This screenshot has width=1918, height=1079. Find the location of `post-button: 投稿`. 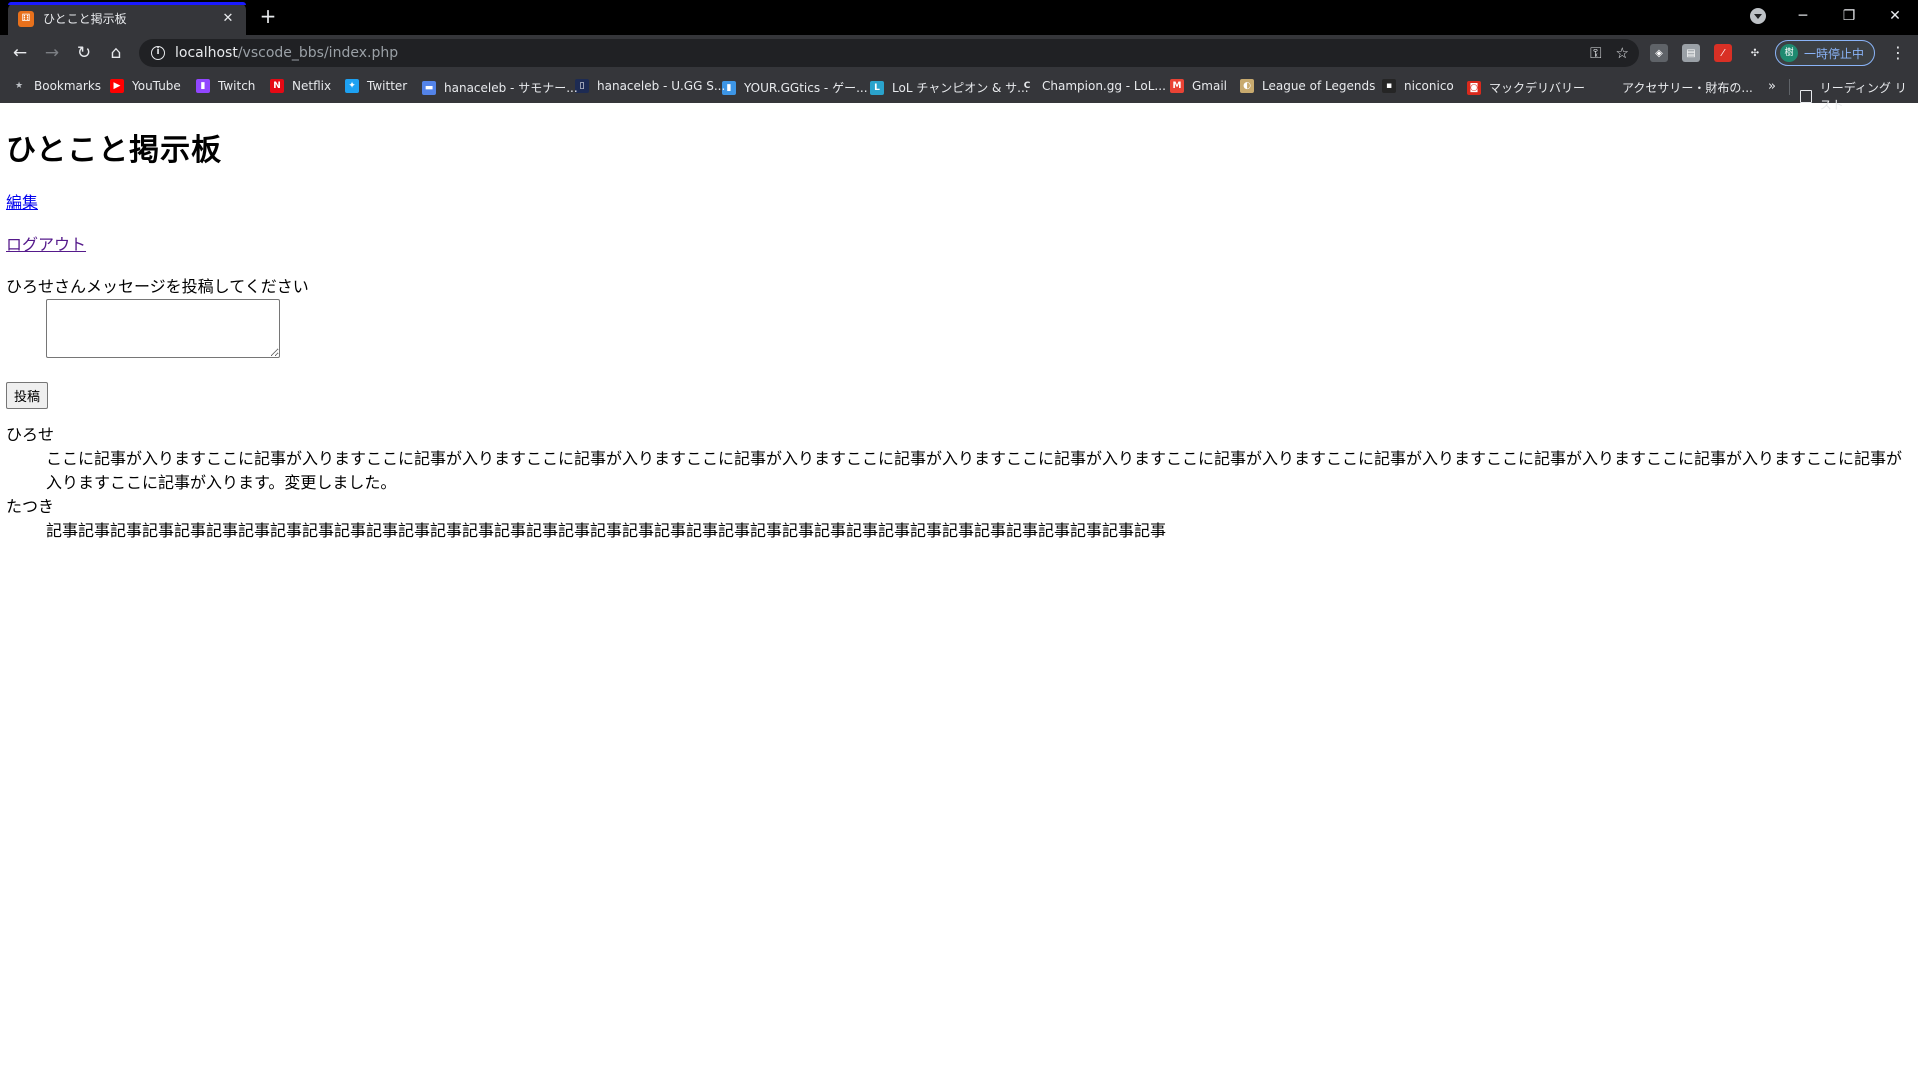

post-button: 投稿 is located at coordinates (27, 395).